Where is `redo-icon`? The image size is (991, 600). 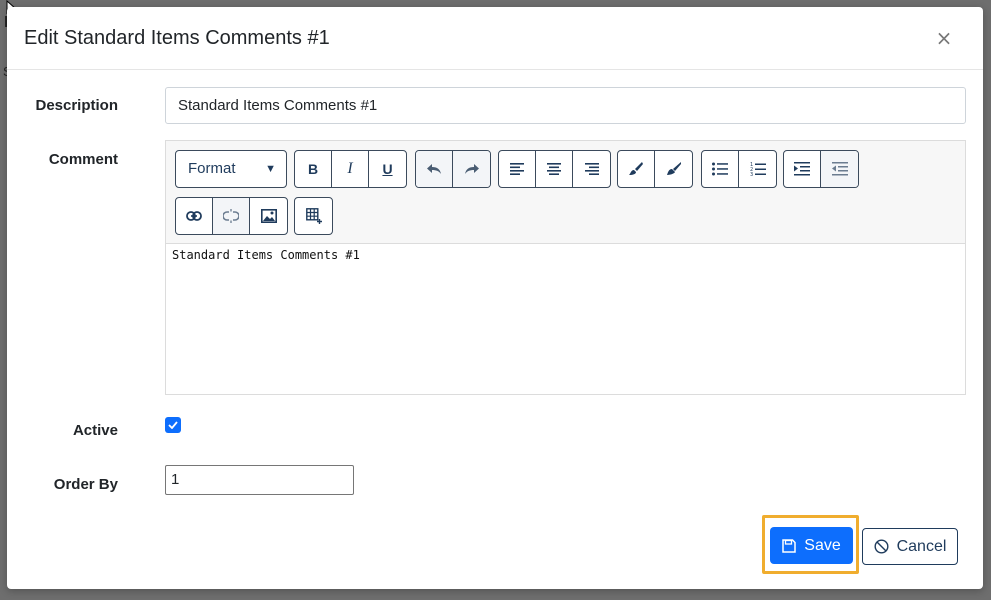
redo-icon is located at coordinates (471, 169).